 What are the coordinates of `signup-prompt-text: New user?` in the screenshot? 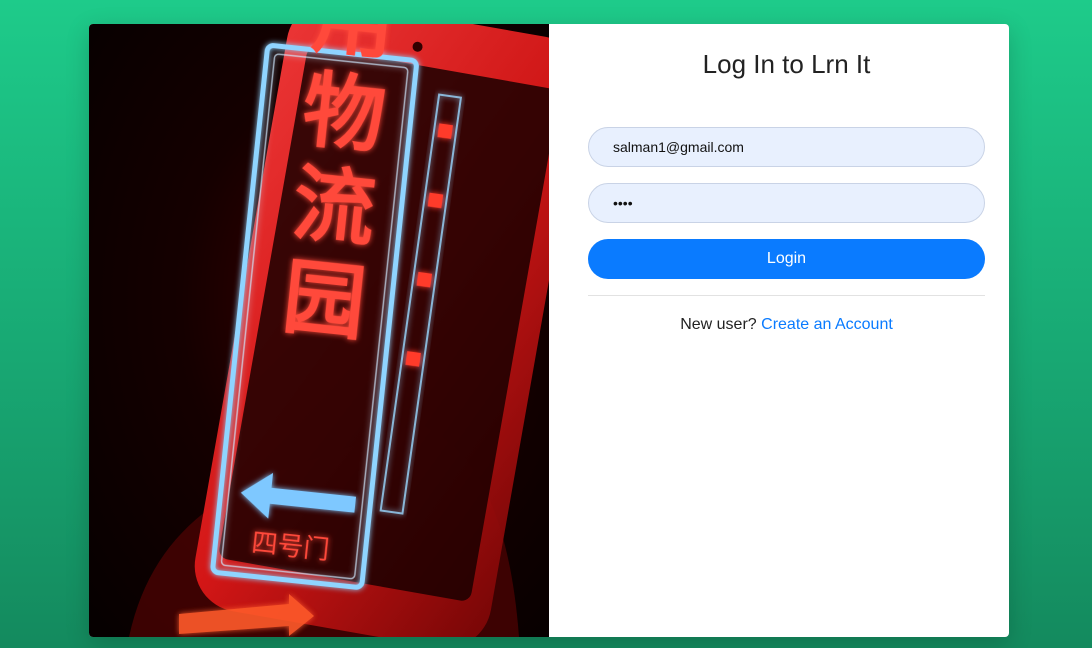 It's located at (718, 324).